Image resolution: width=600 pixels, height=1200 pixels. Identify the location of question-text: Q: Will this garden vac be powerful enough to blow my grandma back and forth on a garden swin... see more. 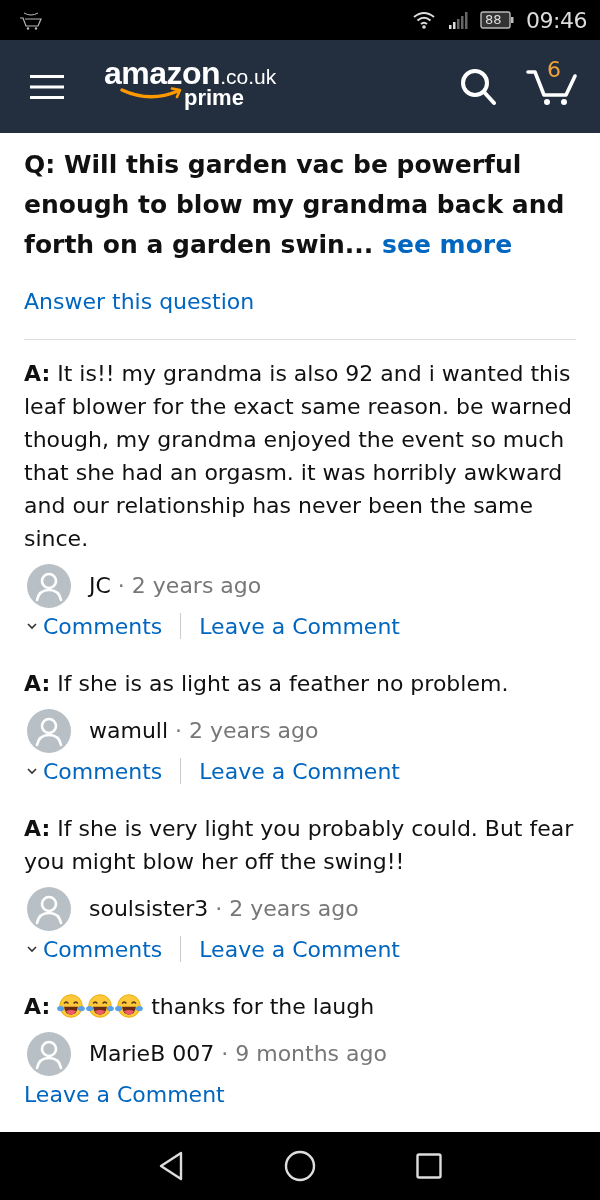
(295, 205).